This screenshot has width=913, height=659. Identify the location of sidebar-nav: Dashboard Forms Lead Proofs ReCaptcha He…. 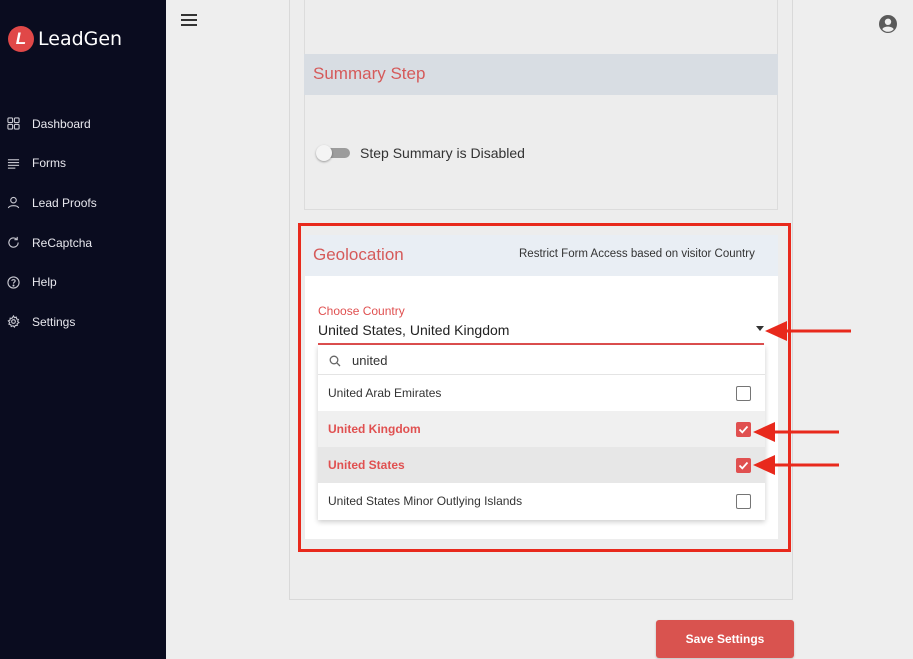
(83, 223).